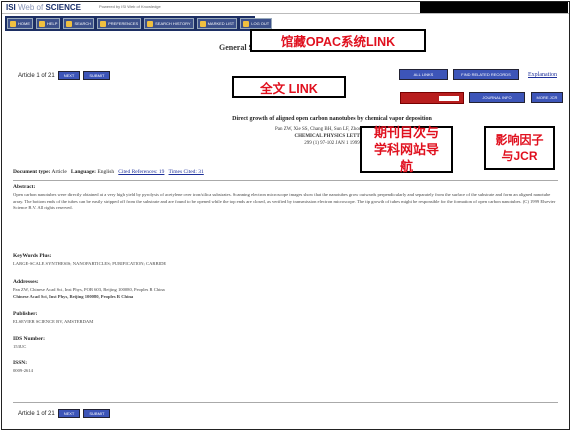  I want to click on nav-search-button: SEARCH, so click(79, 23).